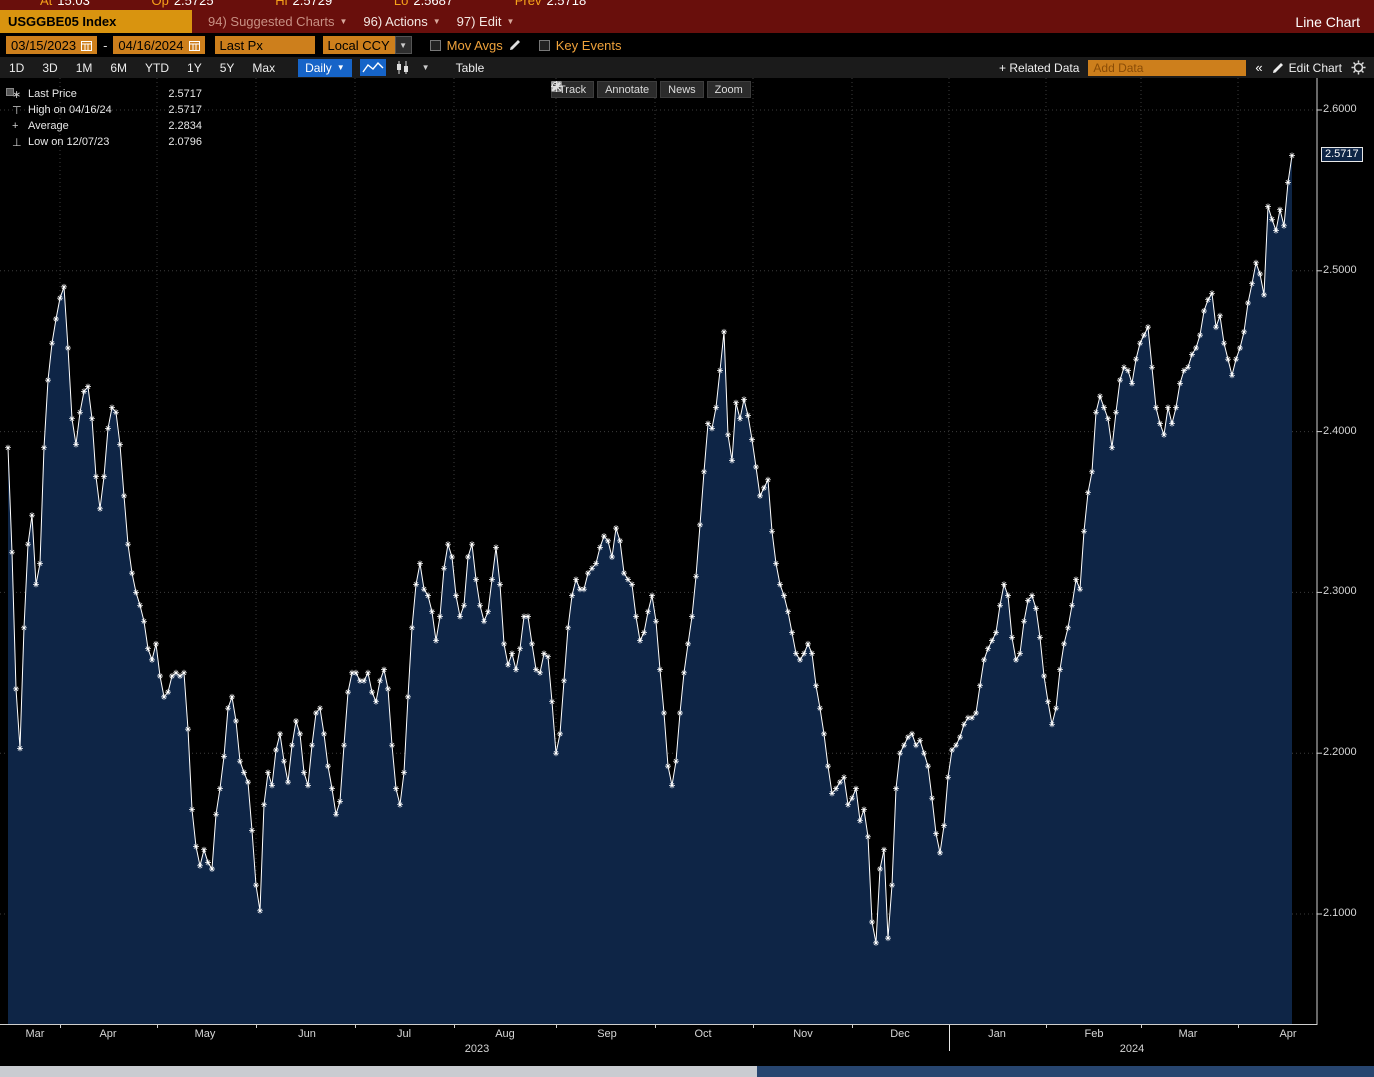  What do you see at coordinates (264, 45) in the screenshot?
I see `price-field-select: Last Px` at bounding box center [264, 45].